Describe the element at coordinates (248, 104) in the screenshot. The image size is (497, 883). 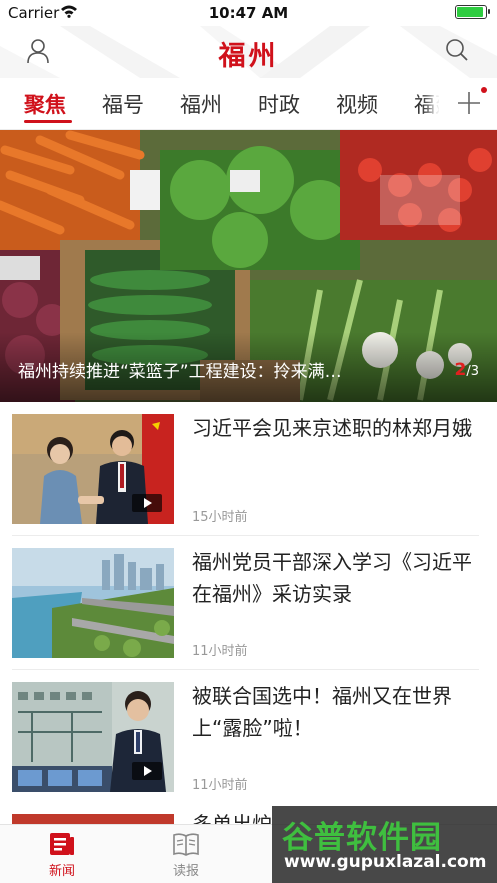
I see `channel-tabs: 聚焦 福号 福州 时政 视频 福建` at that location.